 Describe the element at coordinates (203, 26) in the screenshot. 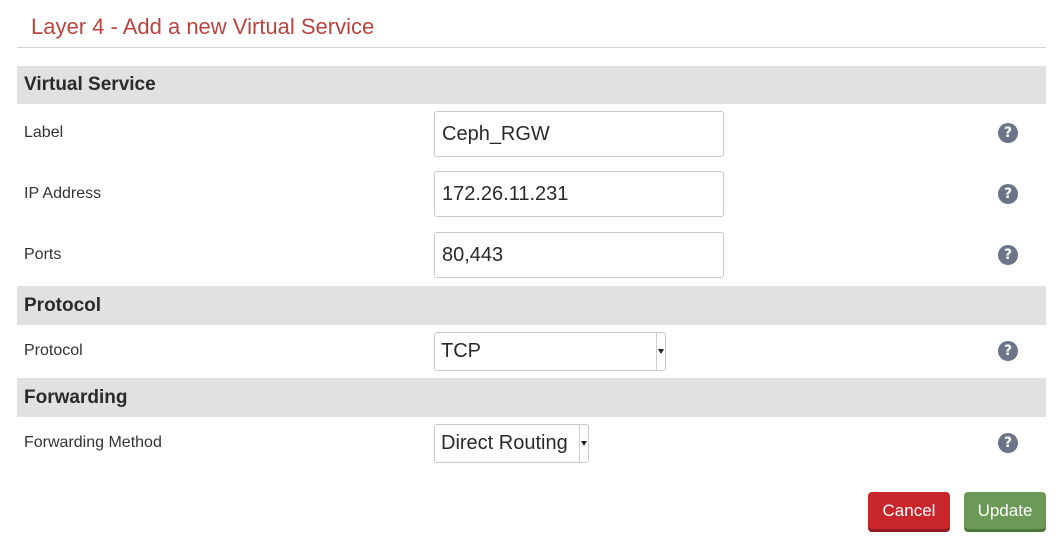

I see `page-title: Layer 4 - Add a new Virtual Service` at that location.